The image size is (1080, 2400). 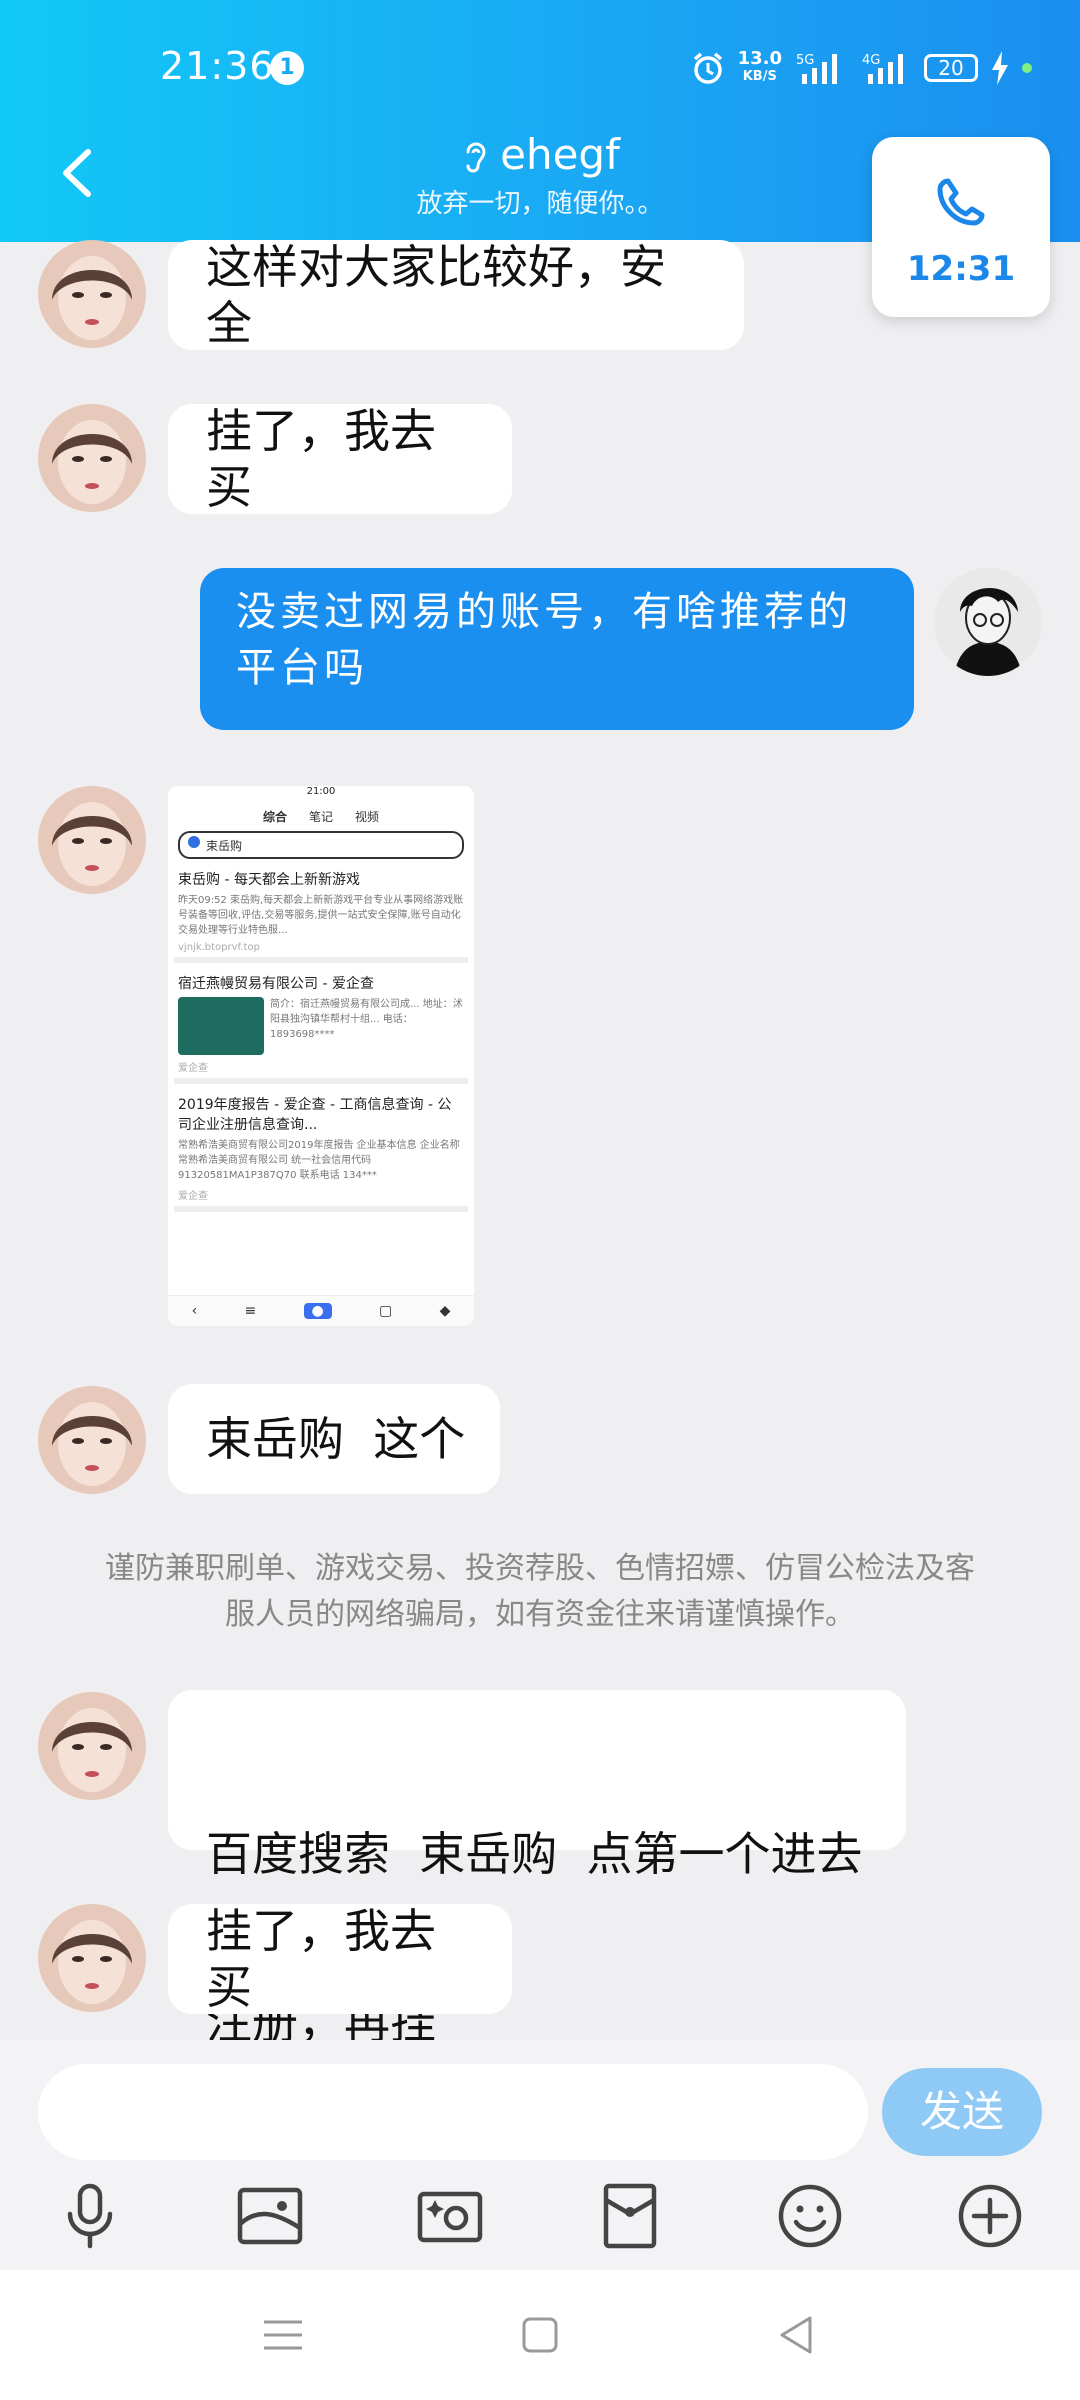 I want to click on home-icon, so click(x=540, y=2335).